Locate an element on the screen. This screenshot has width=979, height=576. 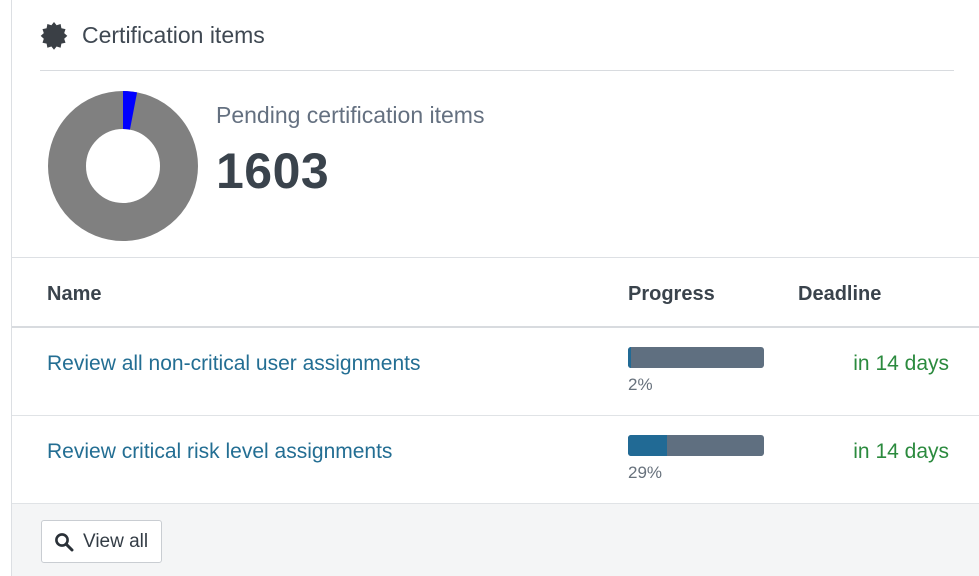
pending-items-label: Pending certification items is located at coordinates (350, 115).